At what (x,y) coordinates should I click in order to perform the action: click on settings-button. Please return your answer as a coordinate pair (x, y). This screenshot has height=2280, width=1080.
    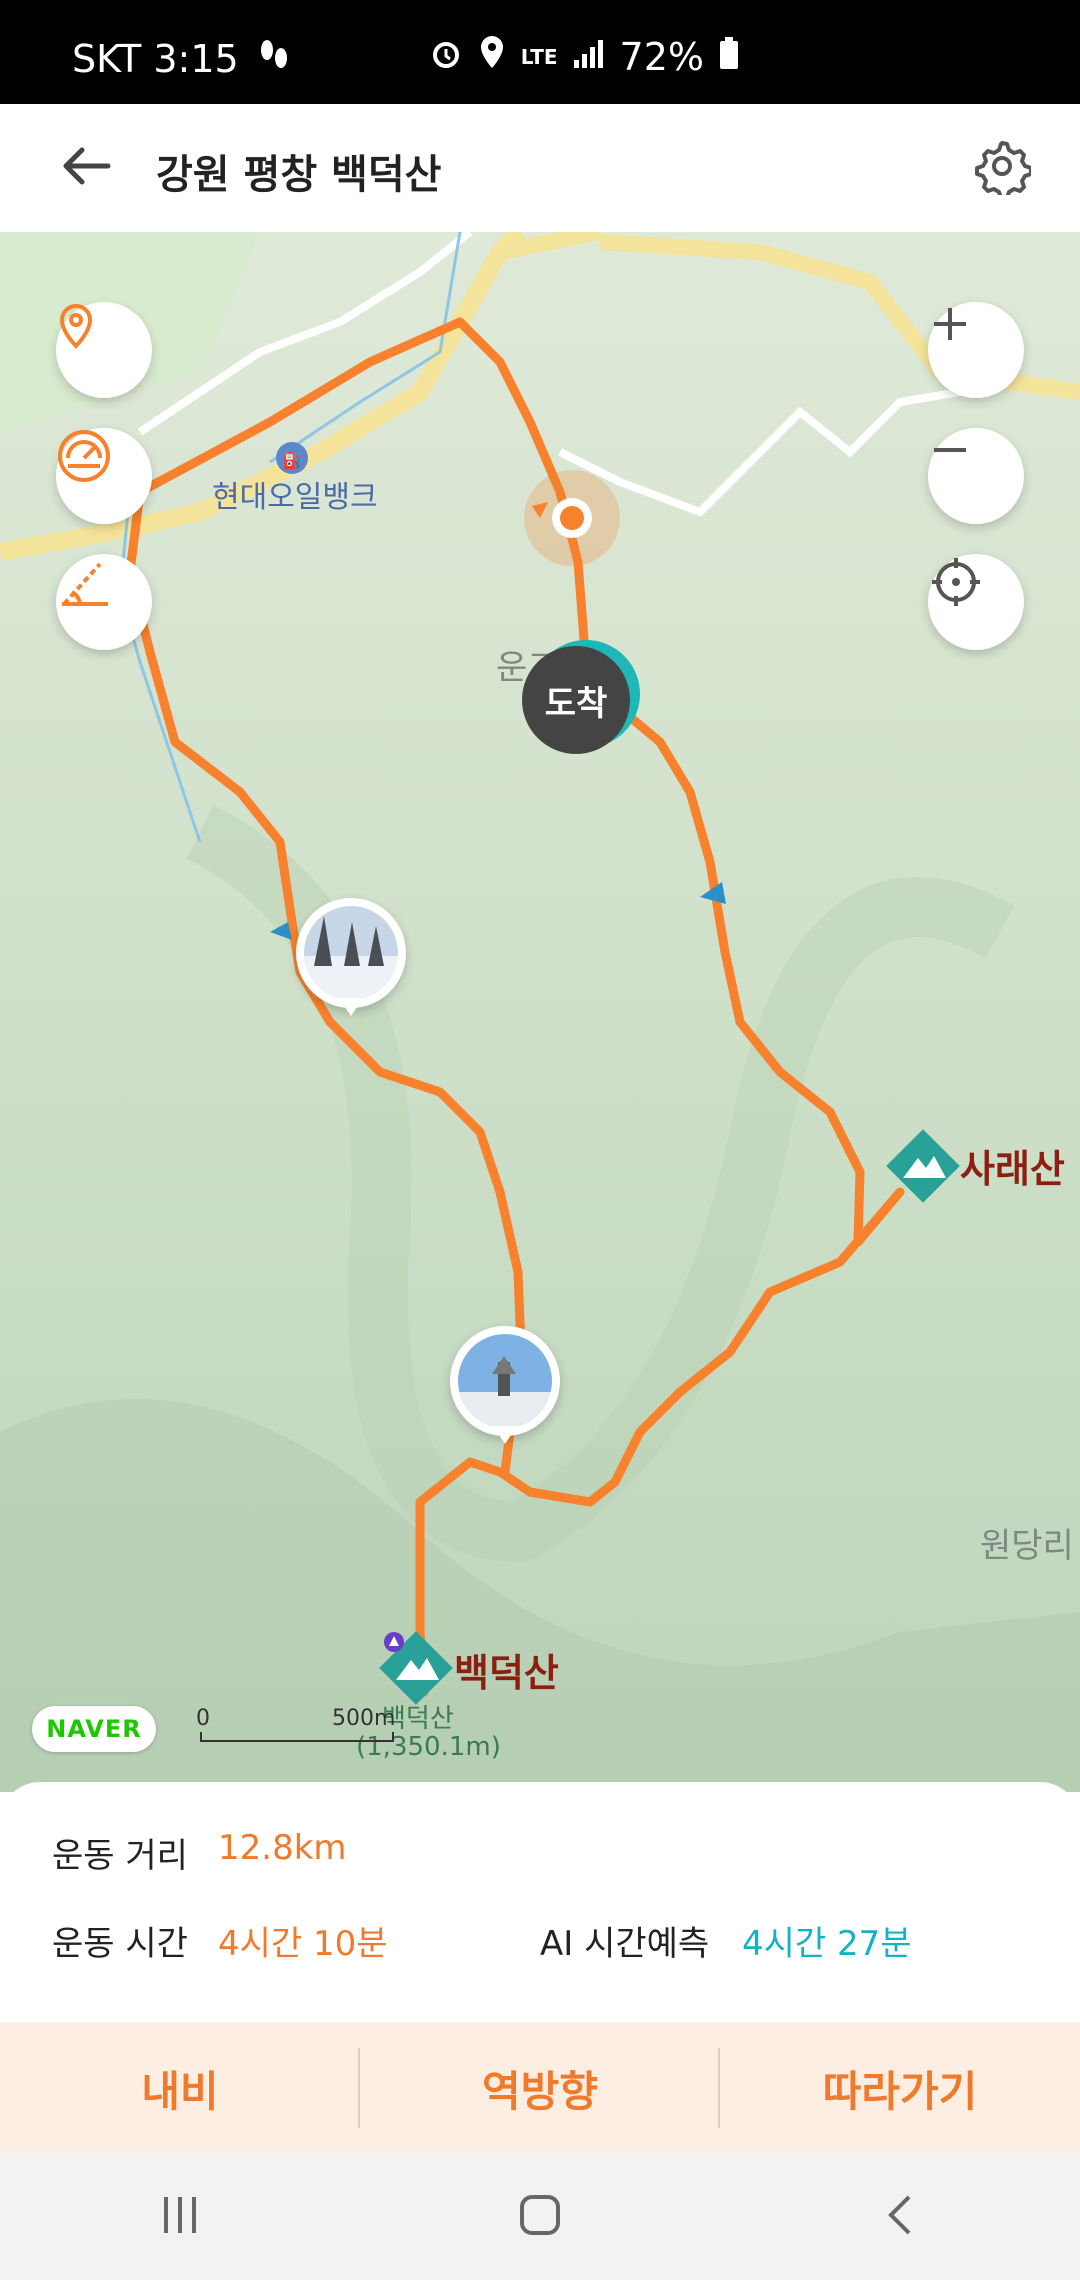
    Looking at the image, I should click on (1002, 168).